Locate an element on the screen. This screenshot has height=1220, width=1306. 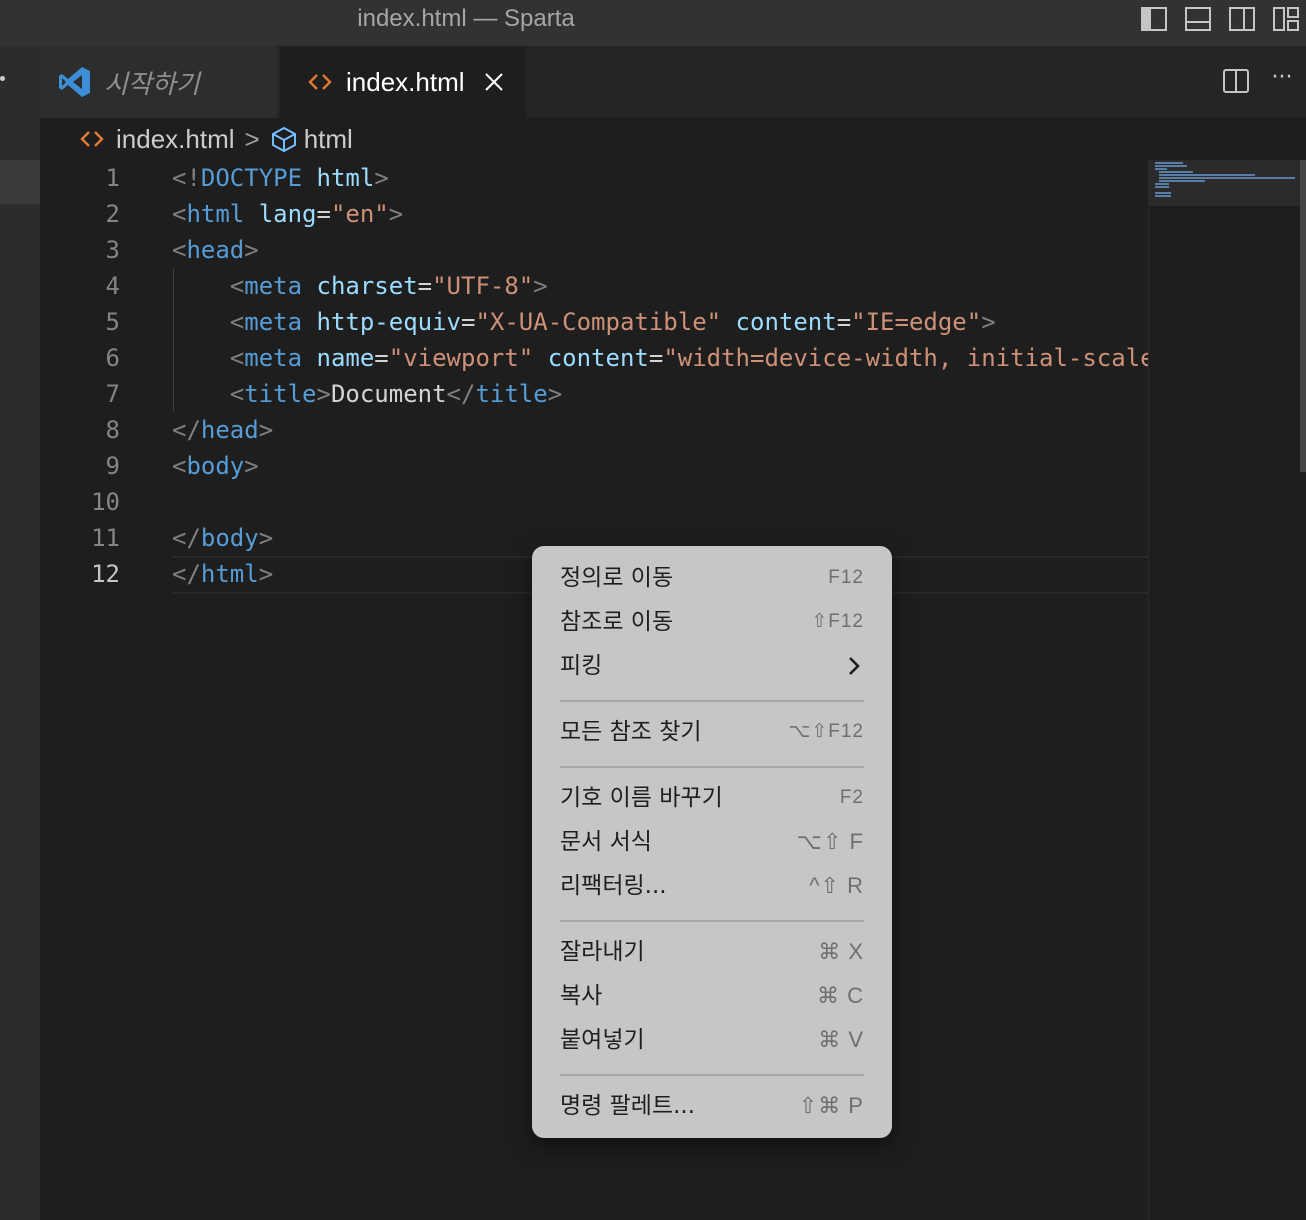
minimap is located at coordinates (1224, 690).